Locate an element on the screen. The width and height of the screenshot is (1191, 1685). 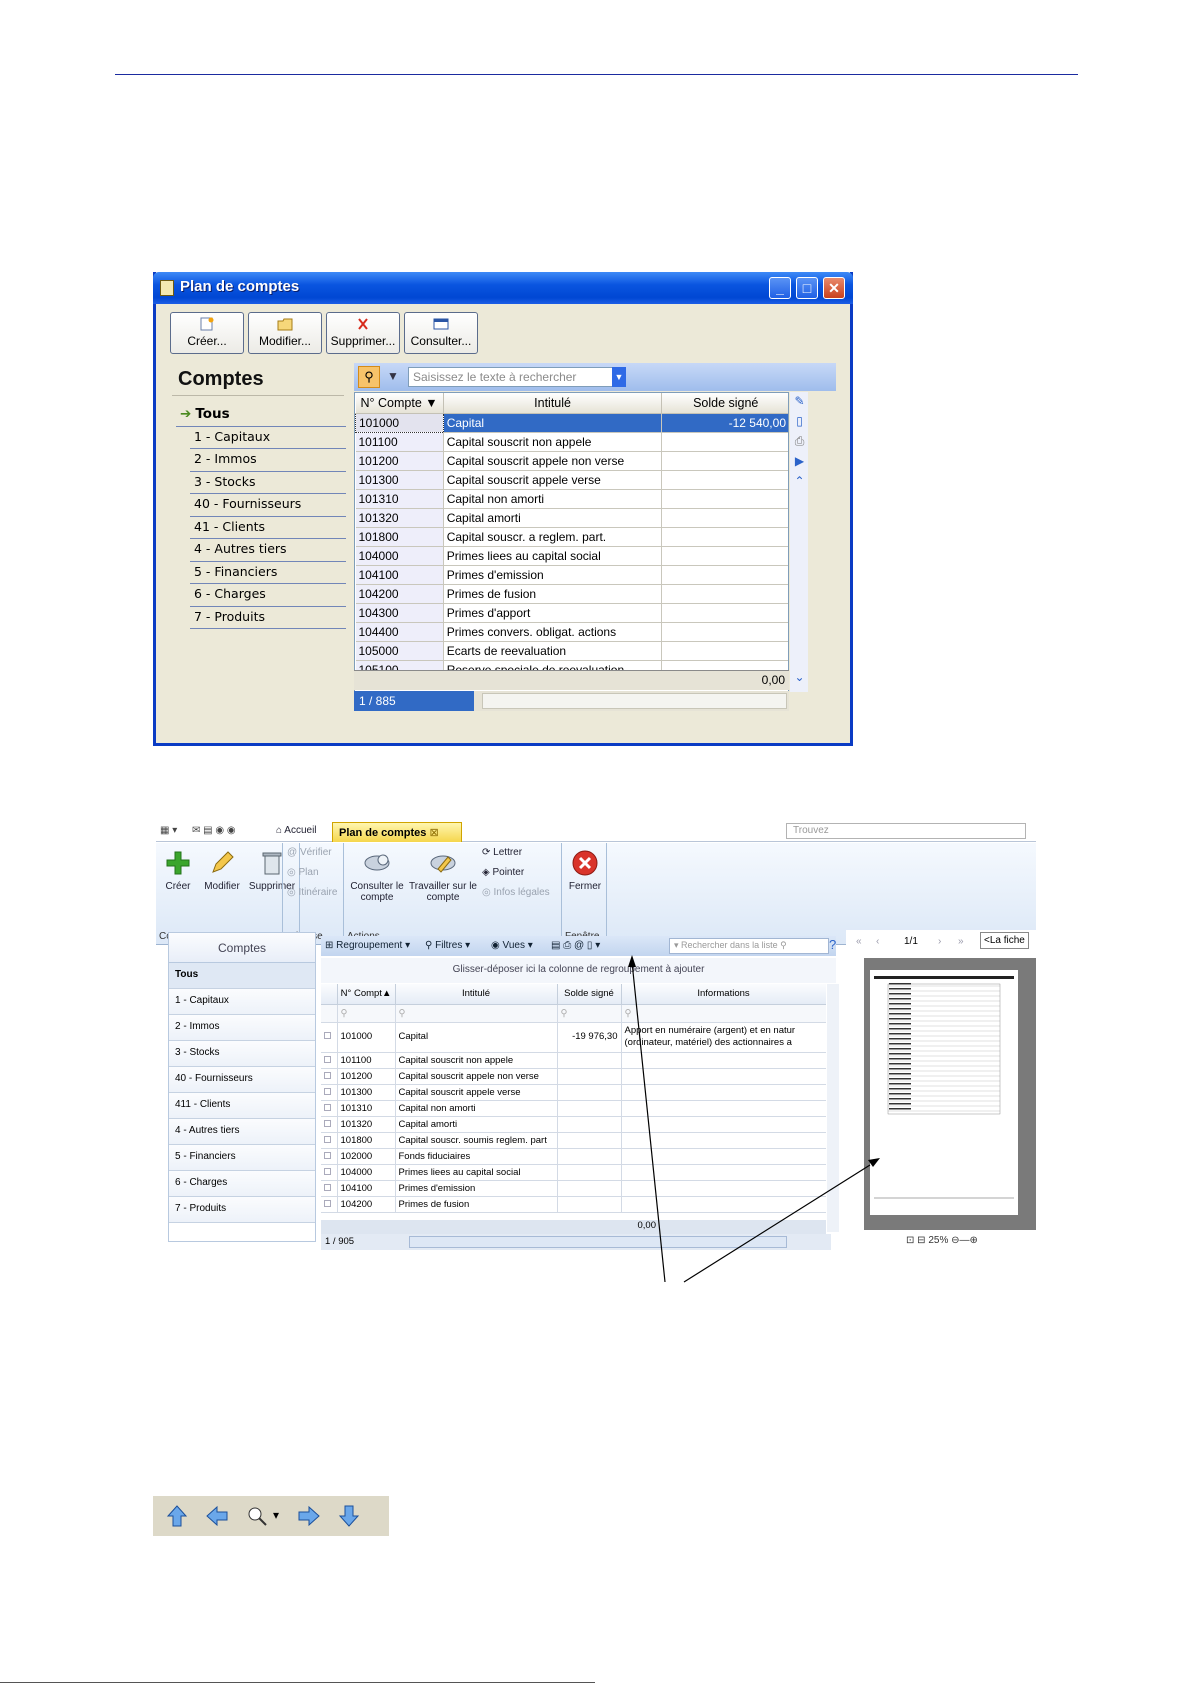
search-navigation-icon is located at coordinates (257, 1516).